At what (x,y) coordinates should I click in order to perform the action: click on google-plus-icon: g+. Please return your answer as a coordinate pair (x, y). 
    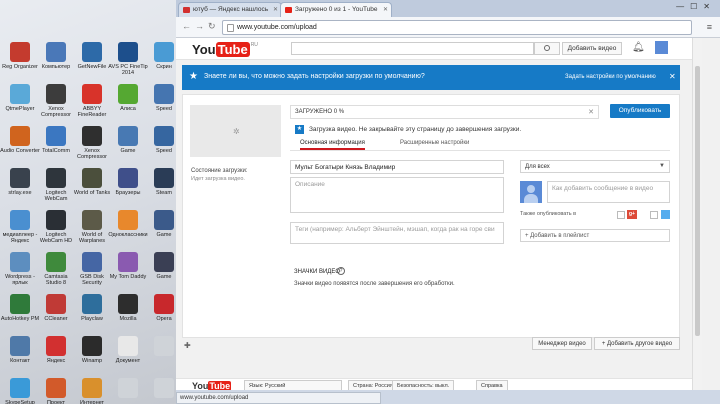
    Looking at the image, I should click on (632, 214).